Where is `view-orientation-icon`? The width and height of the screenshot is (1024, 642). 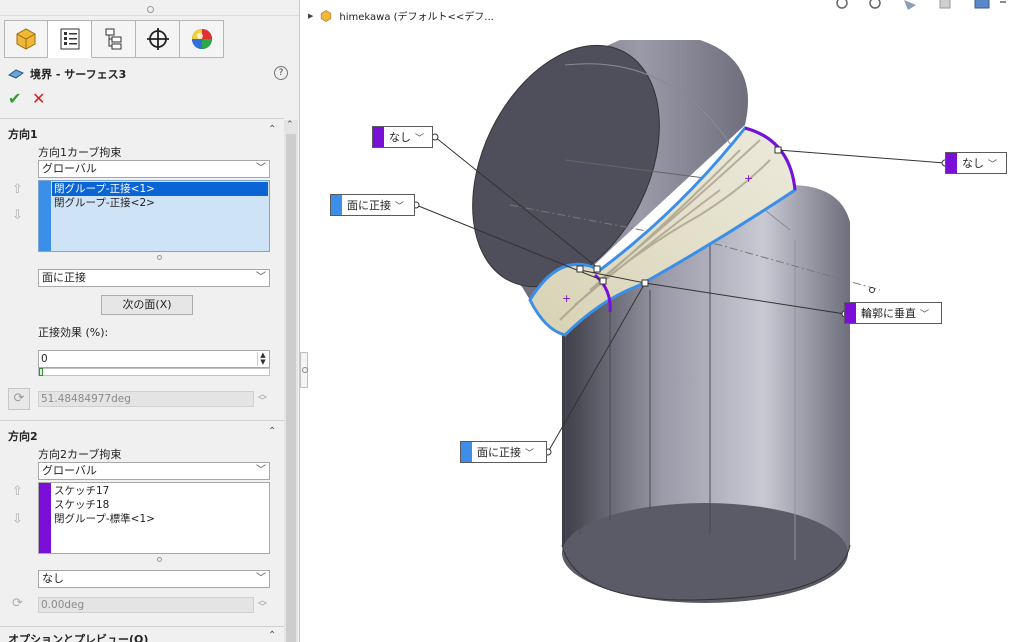 view-orientation-icon is located at coordinates (982, 4).